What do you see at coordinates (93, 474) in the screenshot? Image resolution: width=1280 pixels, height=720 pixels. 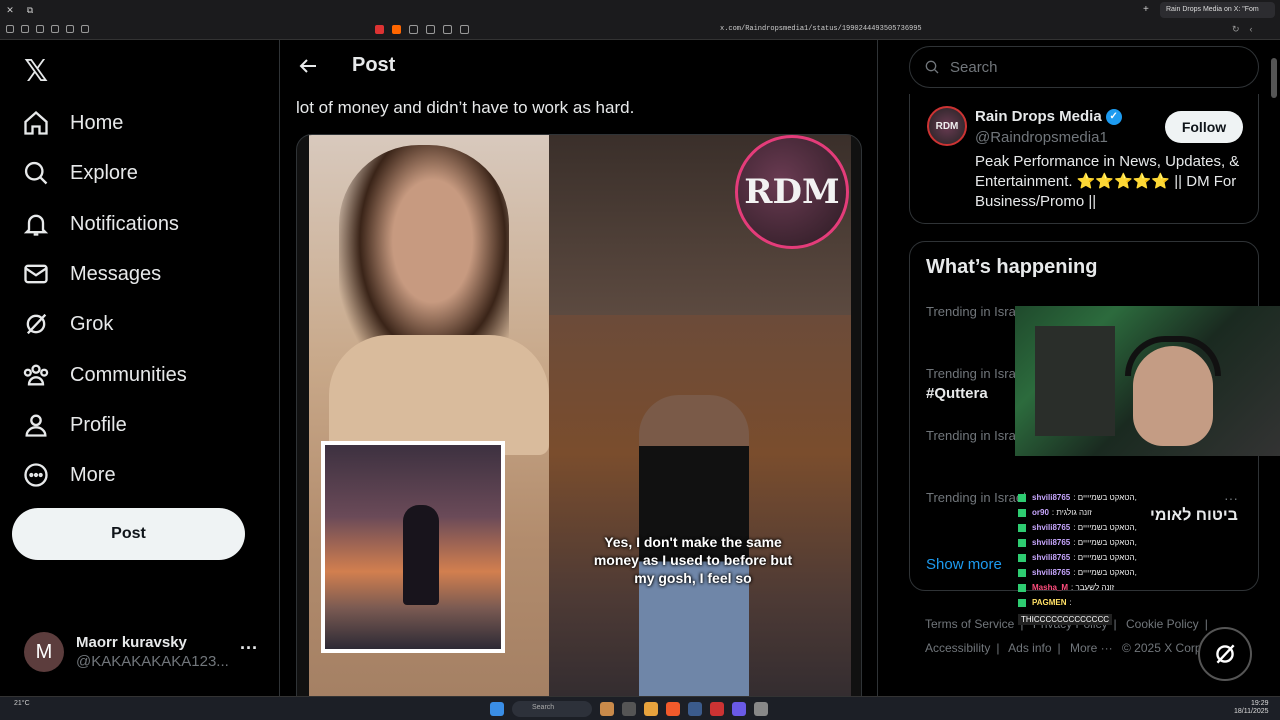 I see `nav-label: More` at bounding box center [93, 474].